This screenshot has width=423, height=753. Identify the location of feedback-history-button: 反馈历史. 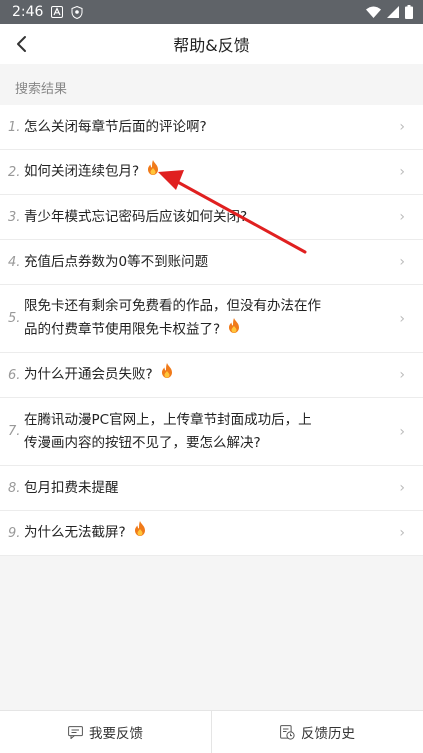
(317, 732).